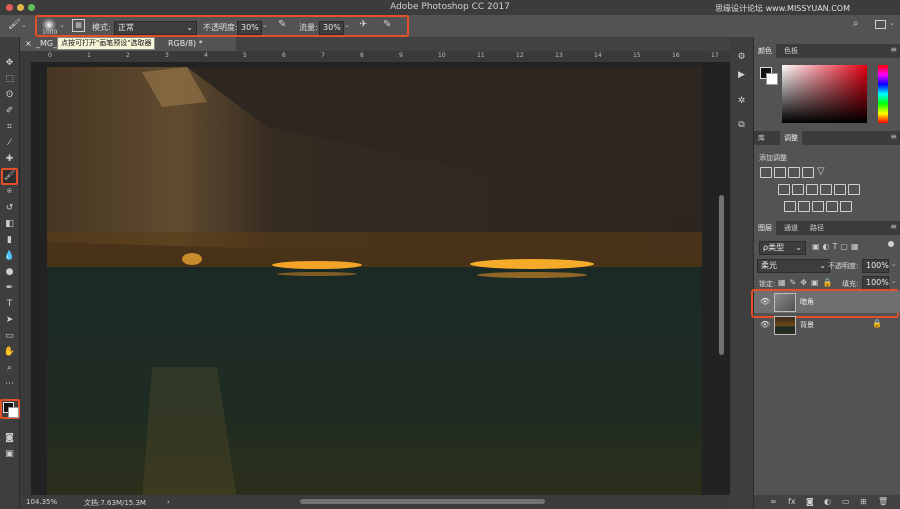 The width and height of the screenshot is (900, 509). What do you see at coordinates (863, 501) in the screenshot?
I see `new-layer-icon: ⊞` at bounding box center [863, 501].